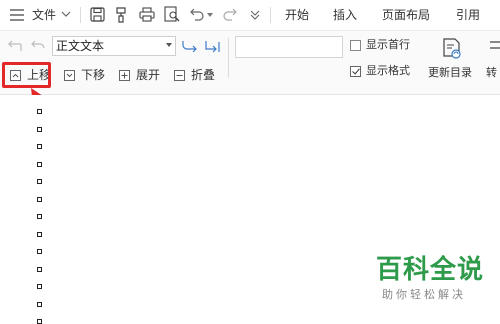  I want to click on outline-level-select: 正文文本, so click(114, 46).